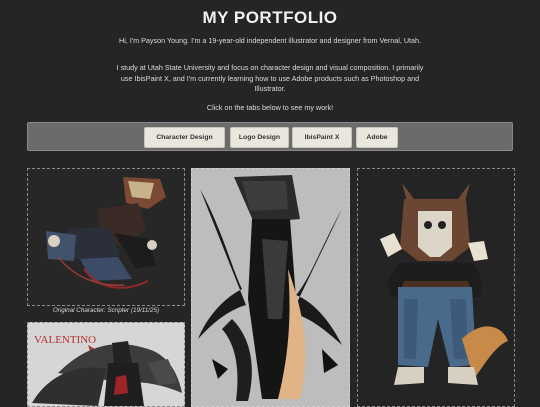 The height and width of the screenshot is (407, 540). I want to click on tab-adobe: Adobe, so click(377, 137).